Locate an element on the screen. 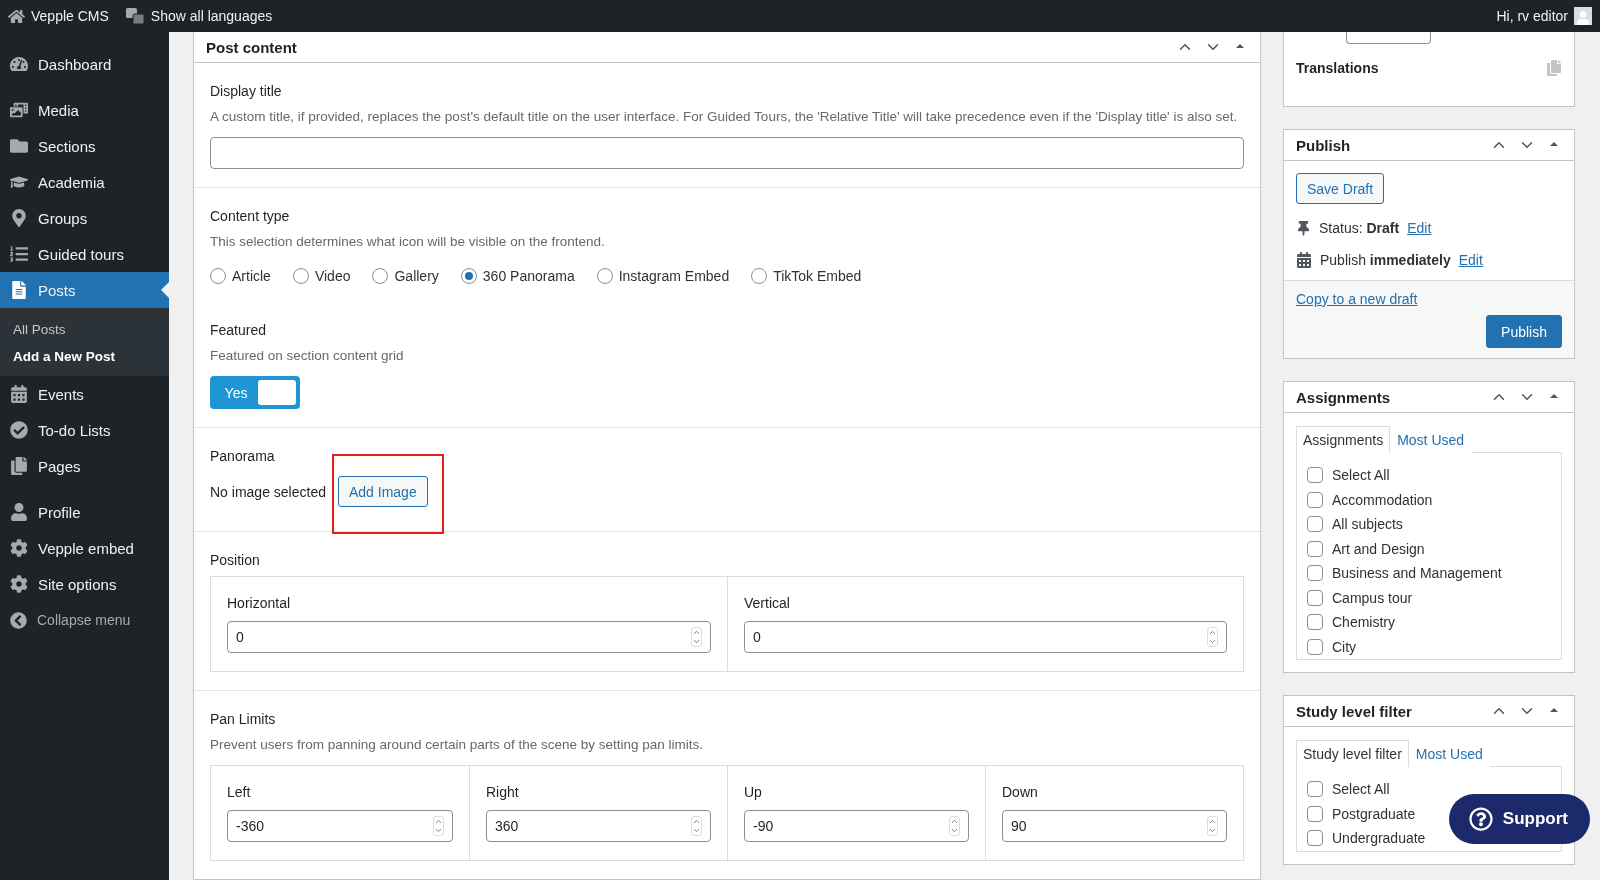 The image size is (1600, 880). user-greeting: Hi, rv editor is located at coordinates (1532, 16).